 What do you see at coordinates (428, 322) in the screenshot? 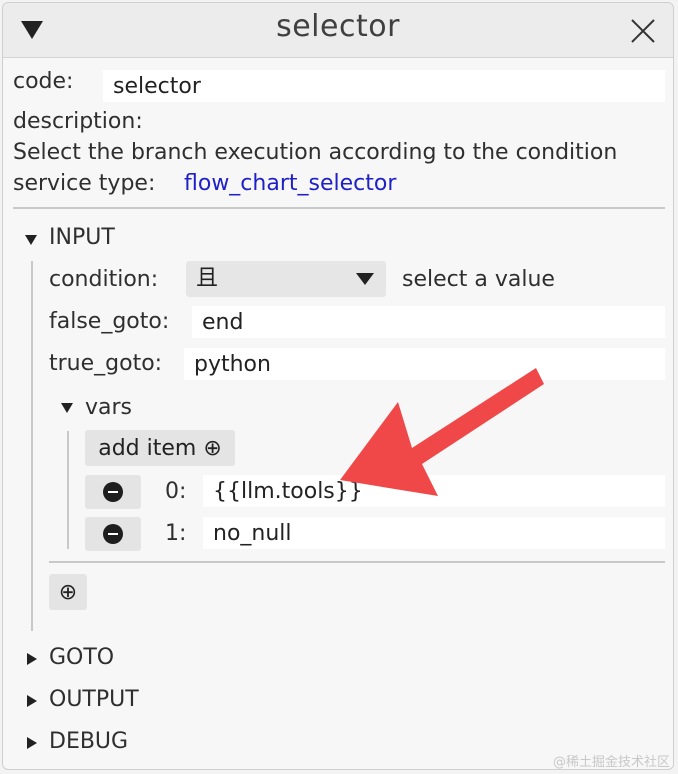
I see `false-goto-field: end` at bounding box center [428, 322].